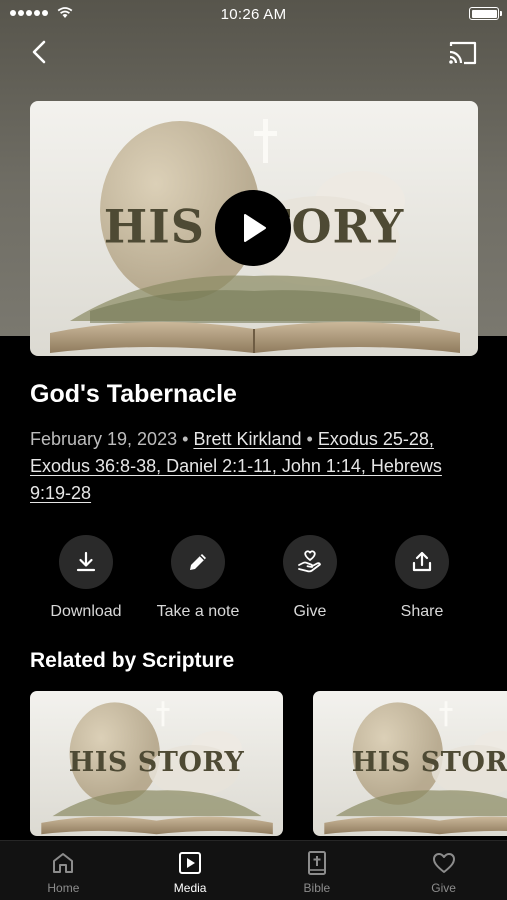 The height and width of the screenshot is (900, 507). I want to click on action-row: Download Take a note Give Share, so click(254, 578).